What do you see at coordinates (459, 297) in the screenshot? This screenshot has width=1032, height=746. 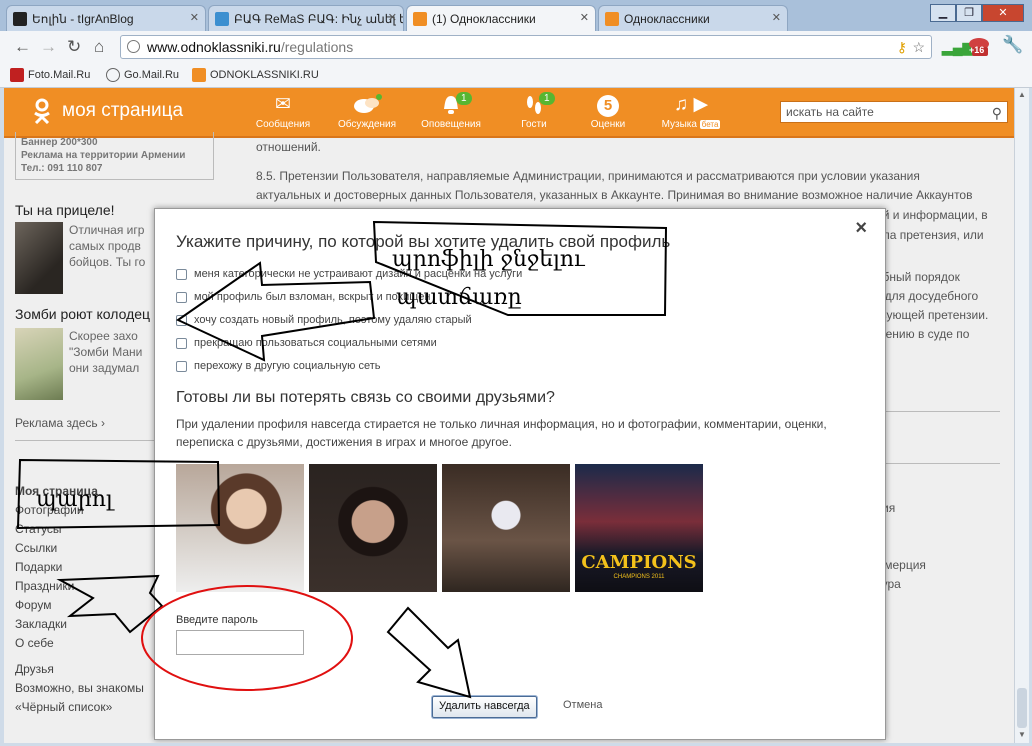 I see `annotation-text-reason-line2: պատճառը` at bounding box center [459, 297].